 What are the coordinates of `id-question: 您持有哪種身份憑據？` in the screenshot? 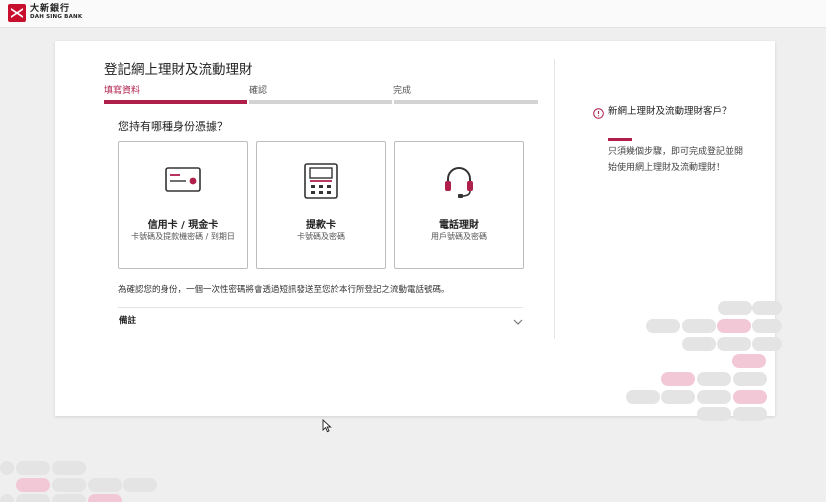 It's located at (173, 126).